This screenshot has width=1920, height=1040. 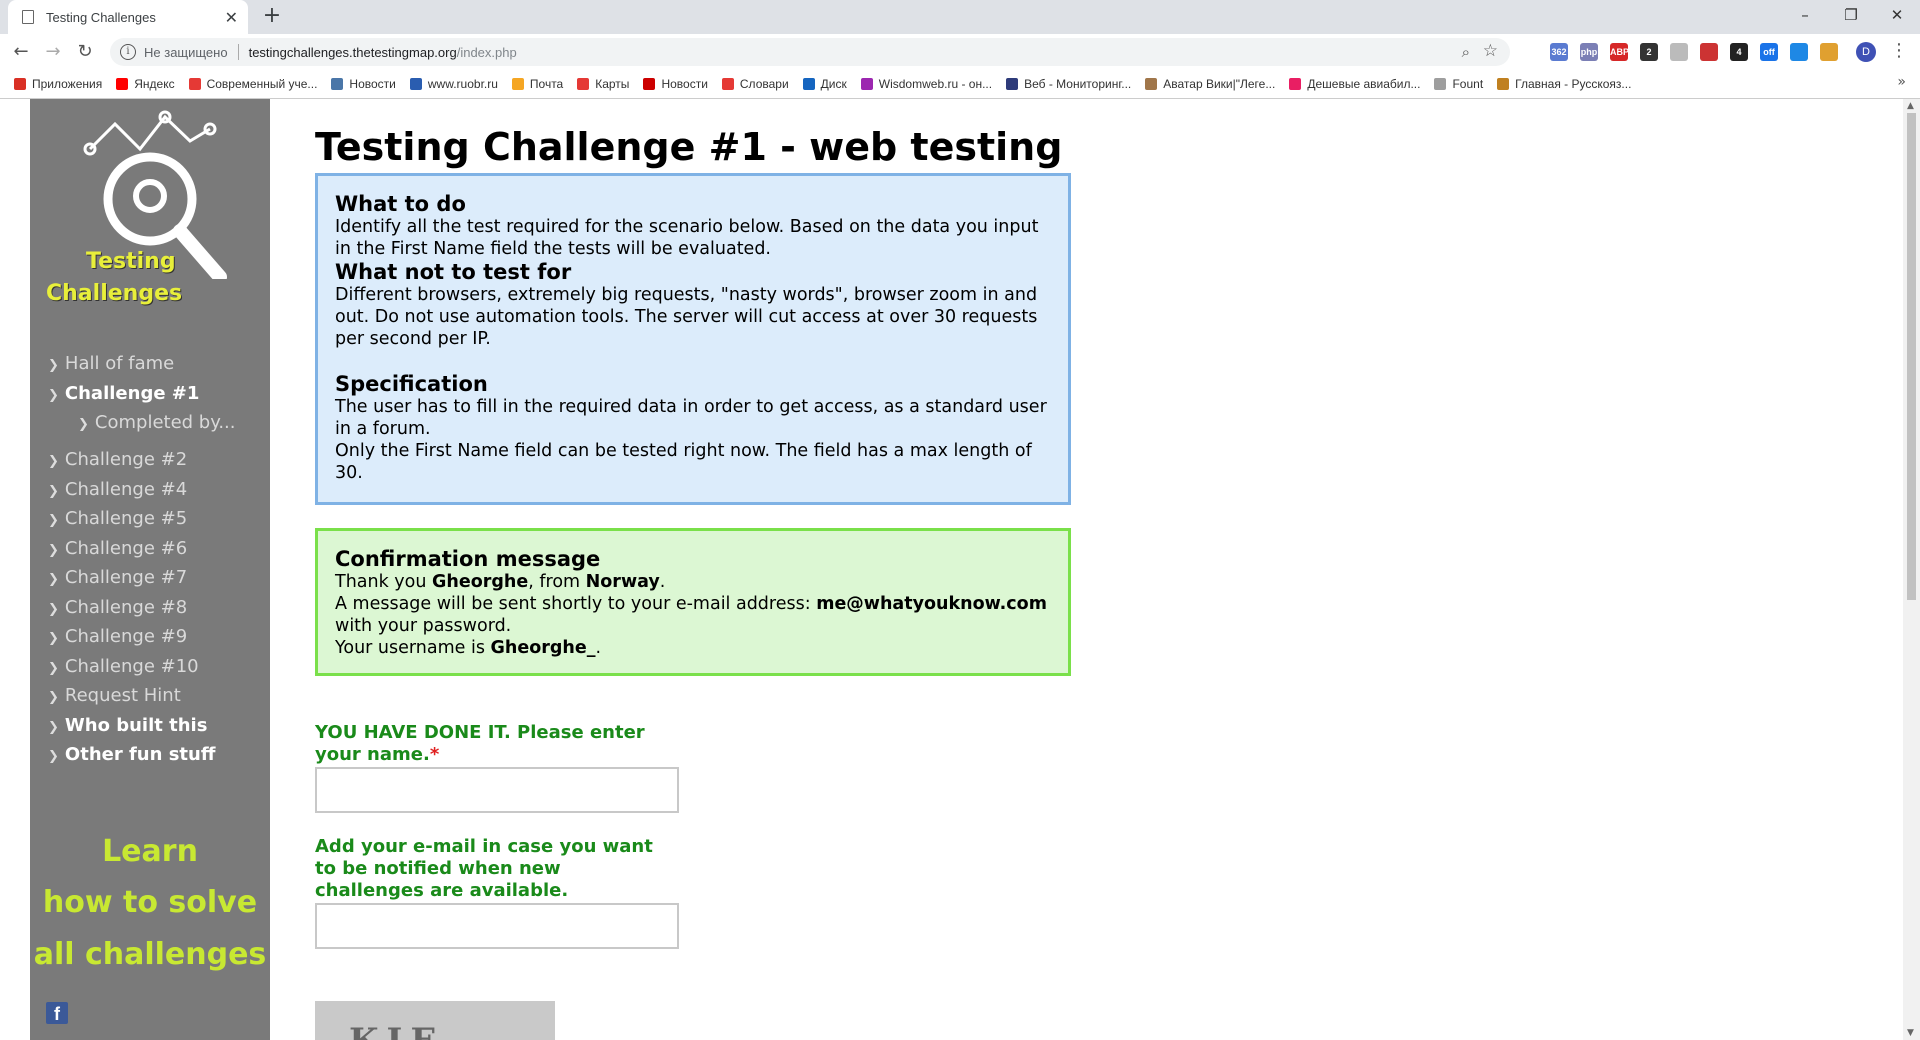 I want to click on browser-tab: Testing Challenges ✕, so click(x=128, y=17).